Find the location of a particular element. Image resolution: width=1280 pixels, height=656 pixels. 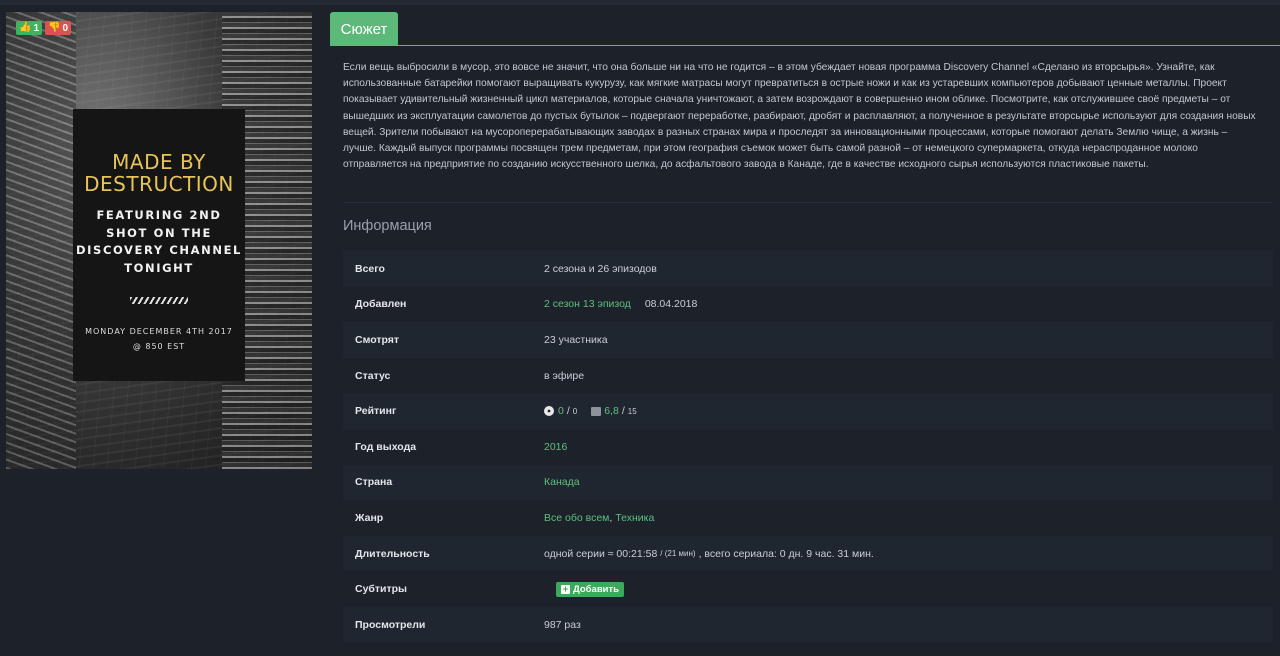

info-row-status: Статус в эфире is located at coordinates (808, 376).